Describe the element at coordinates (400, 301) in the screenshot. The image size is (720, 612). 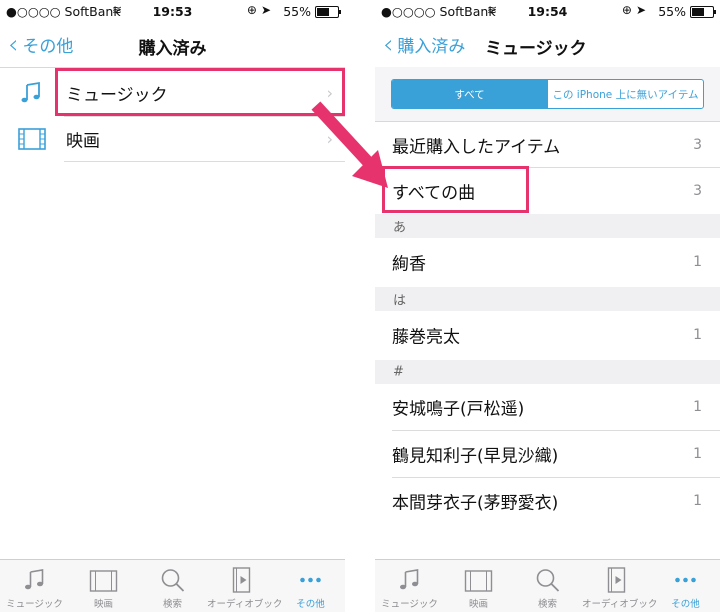
I see `section-header-label: は` at that location.